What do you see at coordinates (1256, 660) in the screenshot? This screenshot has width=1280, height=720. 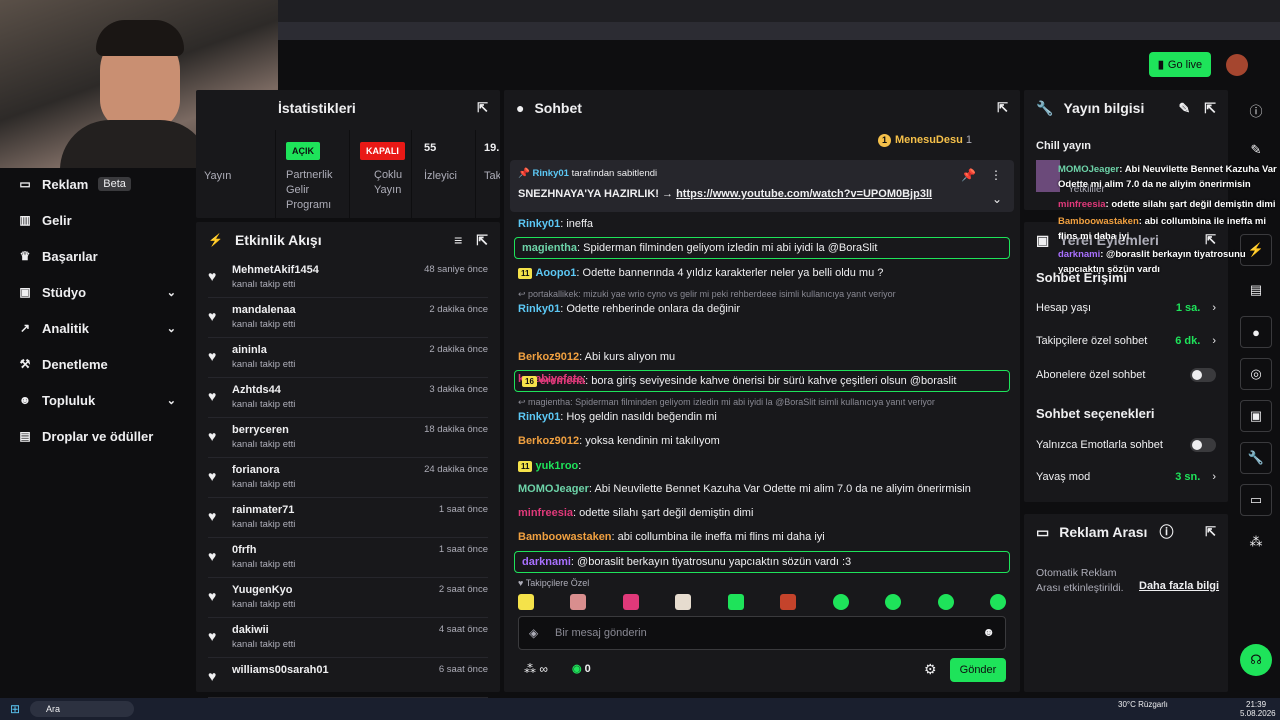 I see `help-icon: ☊` at bounding box center [1256, 660].